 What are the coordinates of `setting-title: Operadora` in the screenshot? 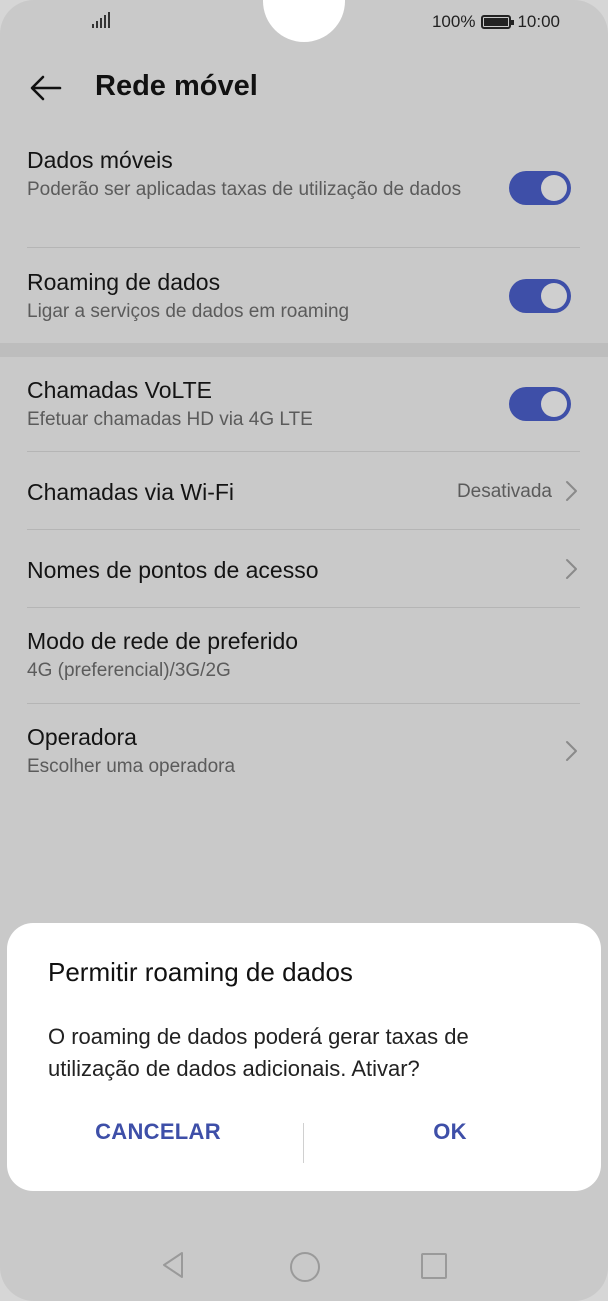 It's located at (82, 737).